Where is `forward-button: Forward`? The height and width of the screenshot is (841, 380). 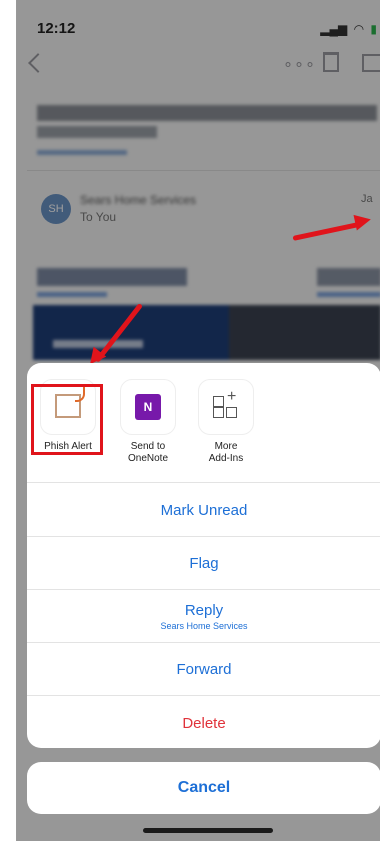 forward-button: Forward is located at coordinates (203, 670).